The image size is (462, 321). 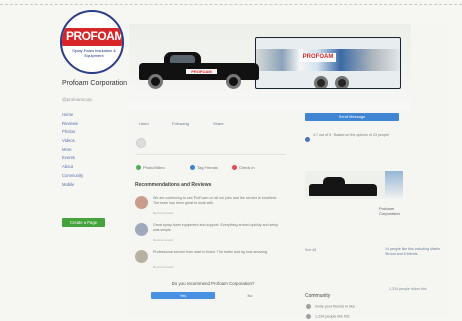 I want to click on composer-actions: Photo/Video Tag Friends Check in, so click(x=211, y=168).